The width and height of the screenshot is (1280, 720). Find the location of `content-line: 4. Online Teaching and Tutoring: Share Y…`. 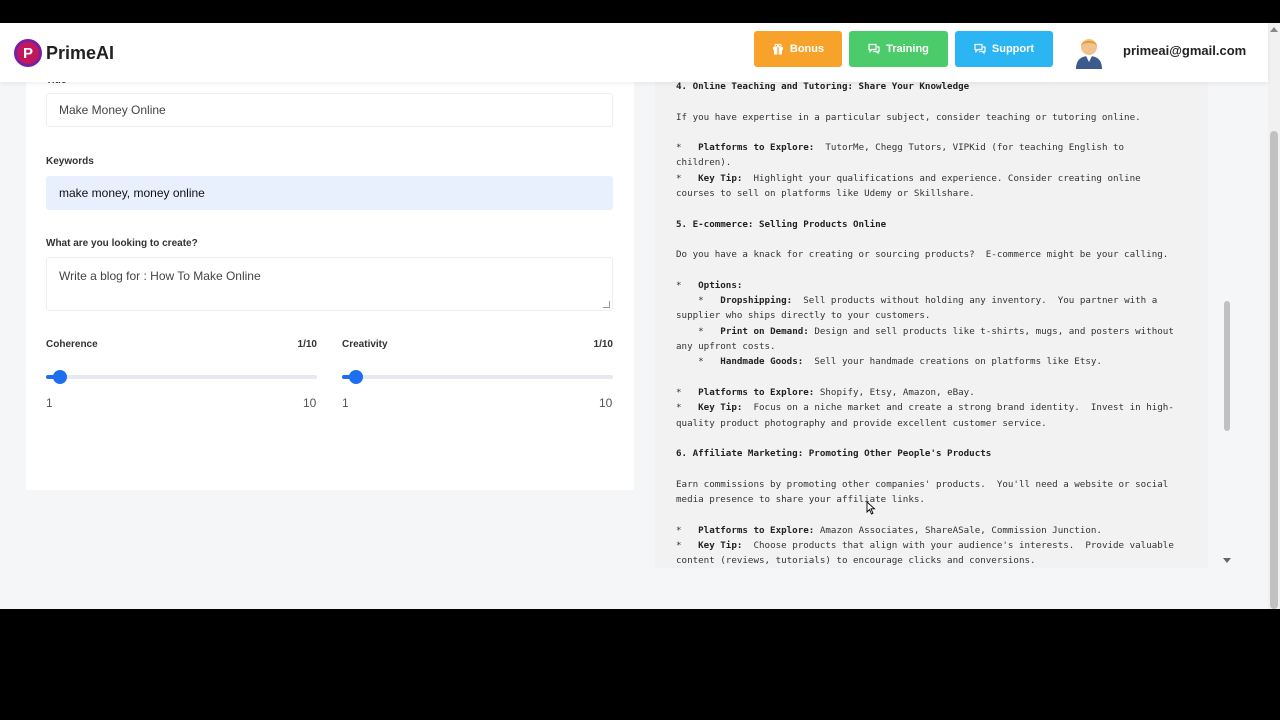

content-line: 4. Online Teaching and Tutoring: Share Y… is located at coordinates (933, 88).